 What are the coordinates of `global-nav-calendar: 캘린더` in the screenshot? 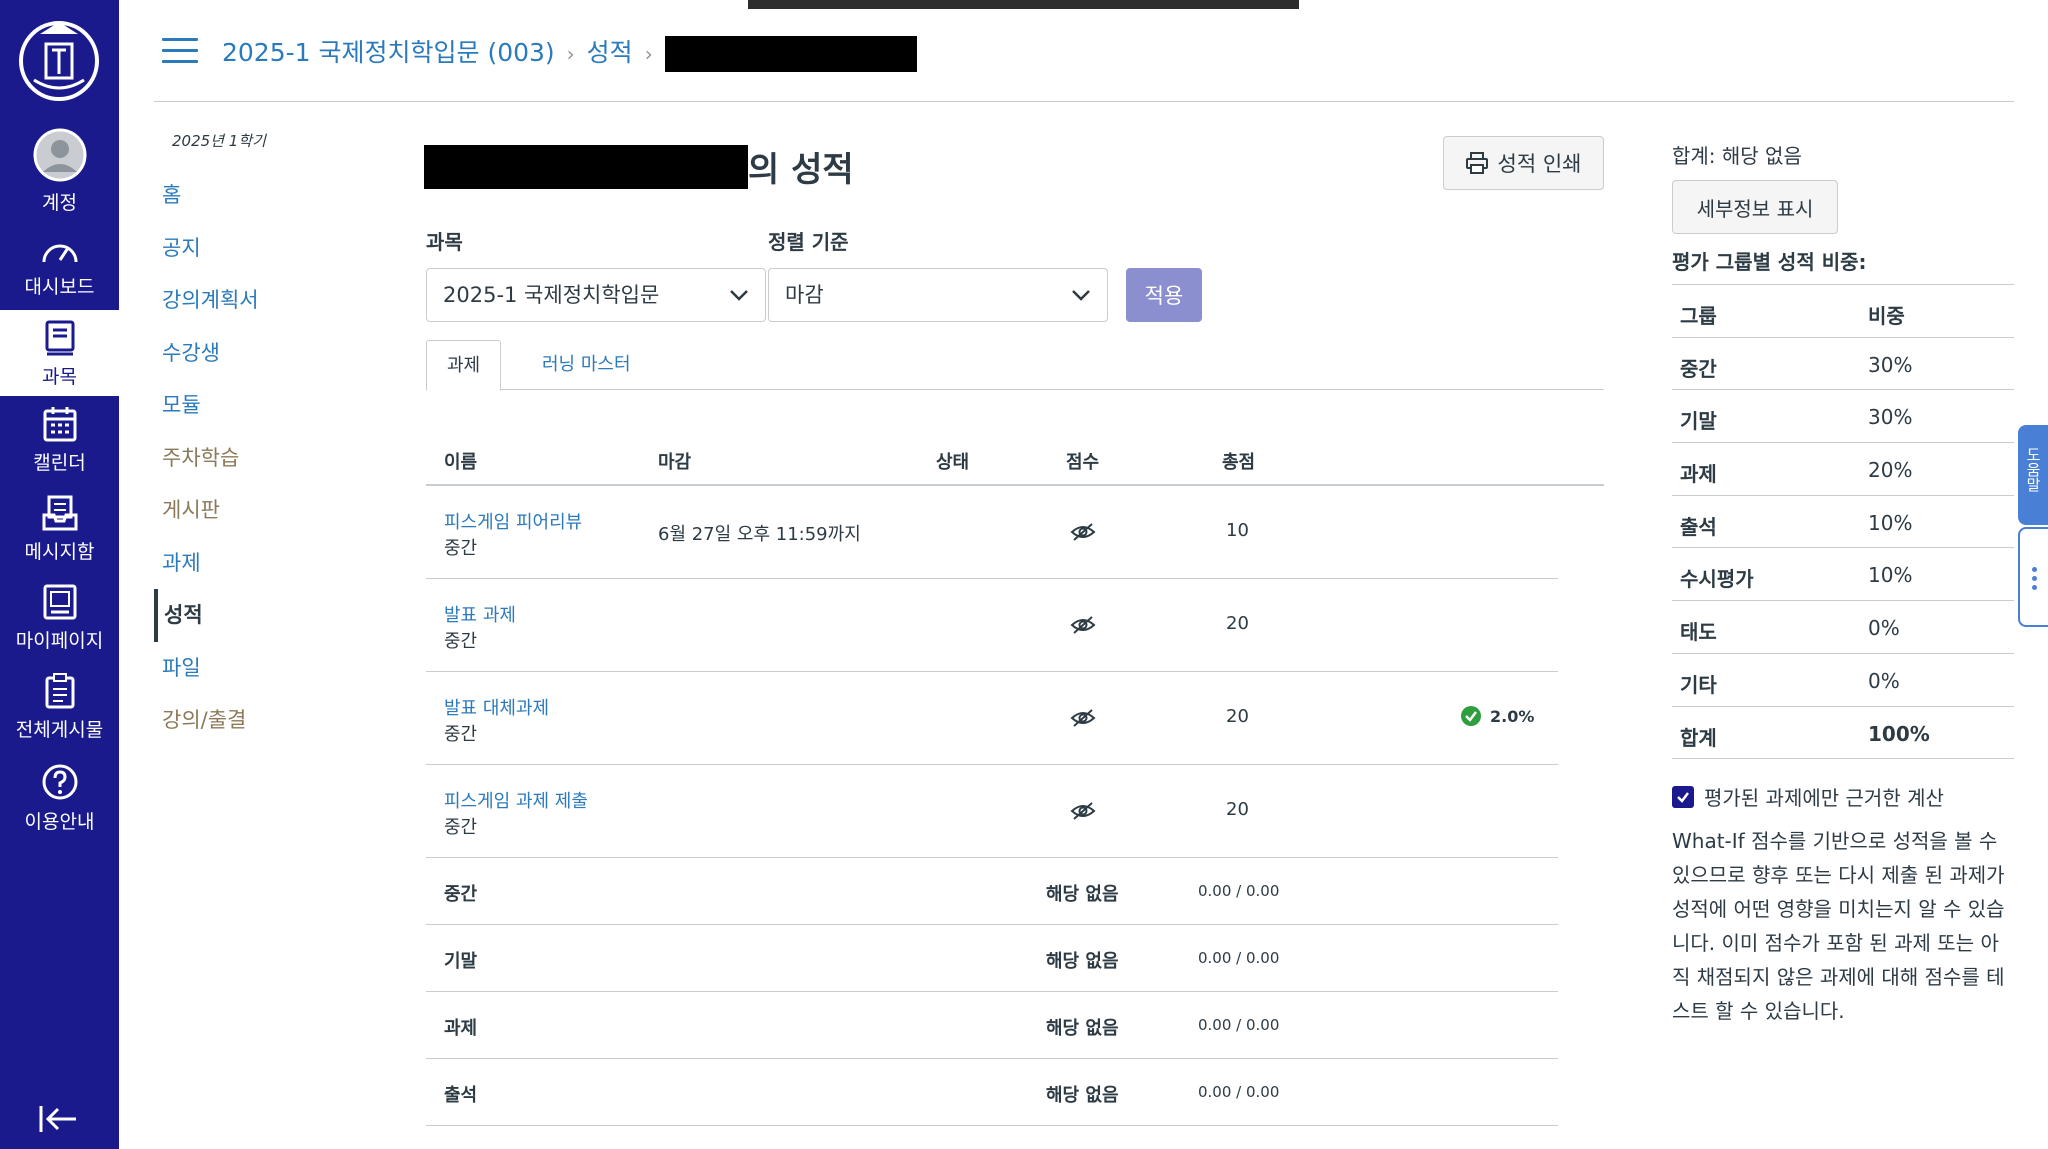 It's located at (59, 440).